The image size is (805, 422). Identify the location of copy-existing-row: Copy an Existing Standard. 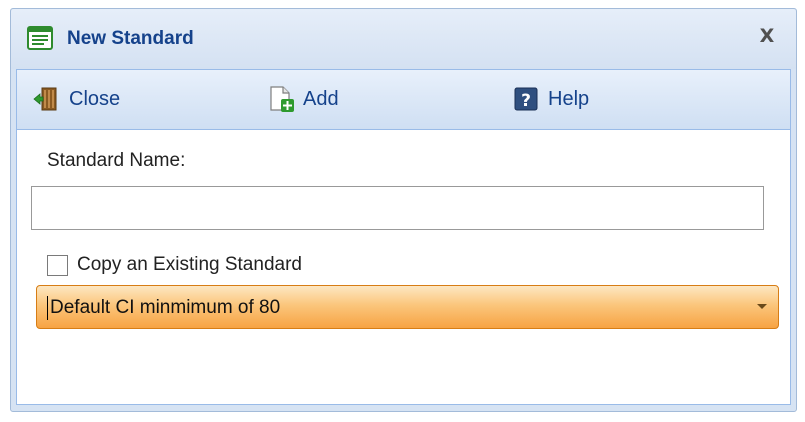
(174, 265).